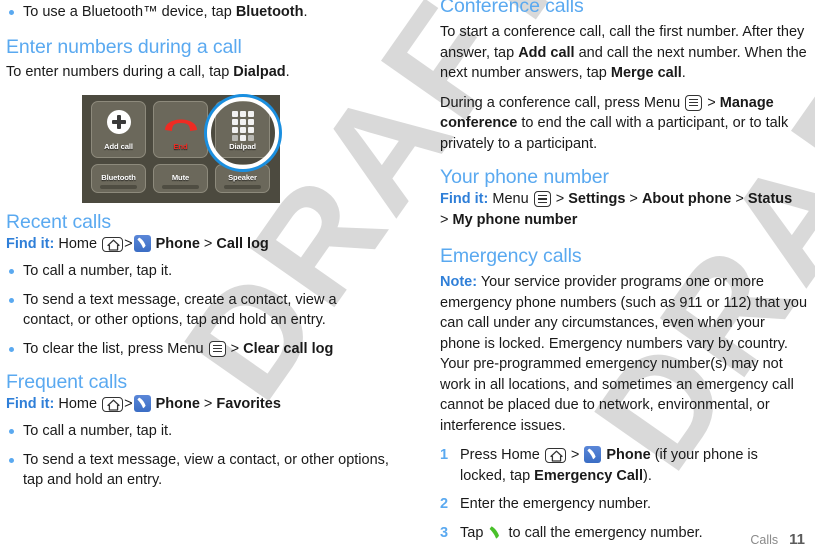 Image resolution: width=815 pixels, height=556 pixels. I want to click on find-it-about-phone: About phone, so click(686, 199).